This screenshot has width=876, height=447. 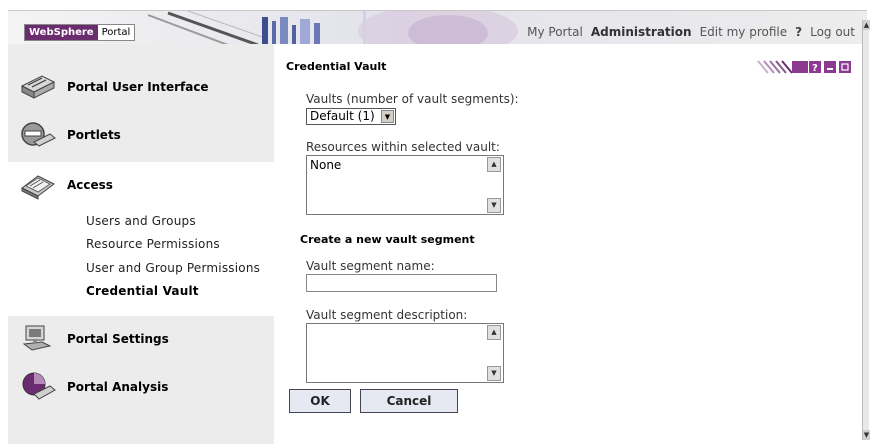 I want to click on logo-product: Portal, so click(x=116, y=32).